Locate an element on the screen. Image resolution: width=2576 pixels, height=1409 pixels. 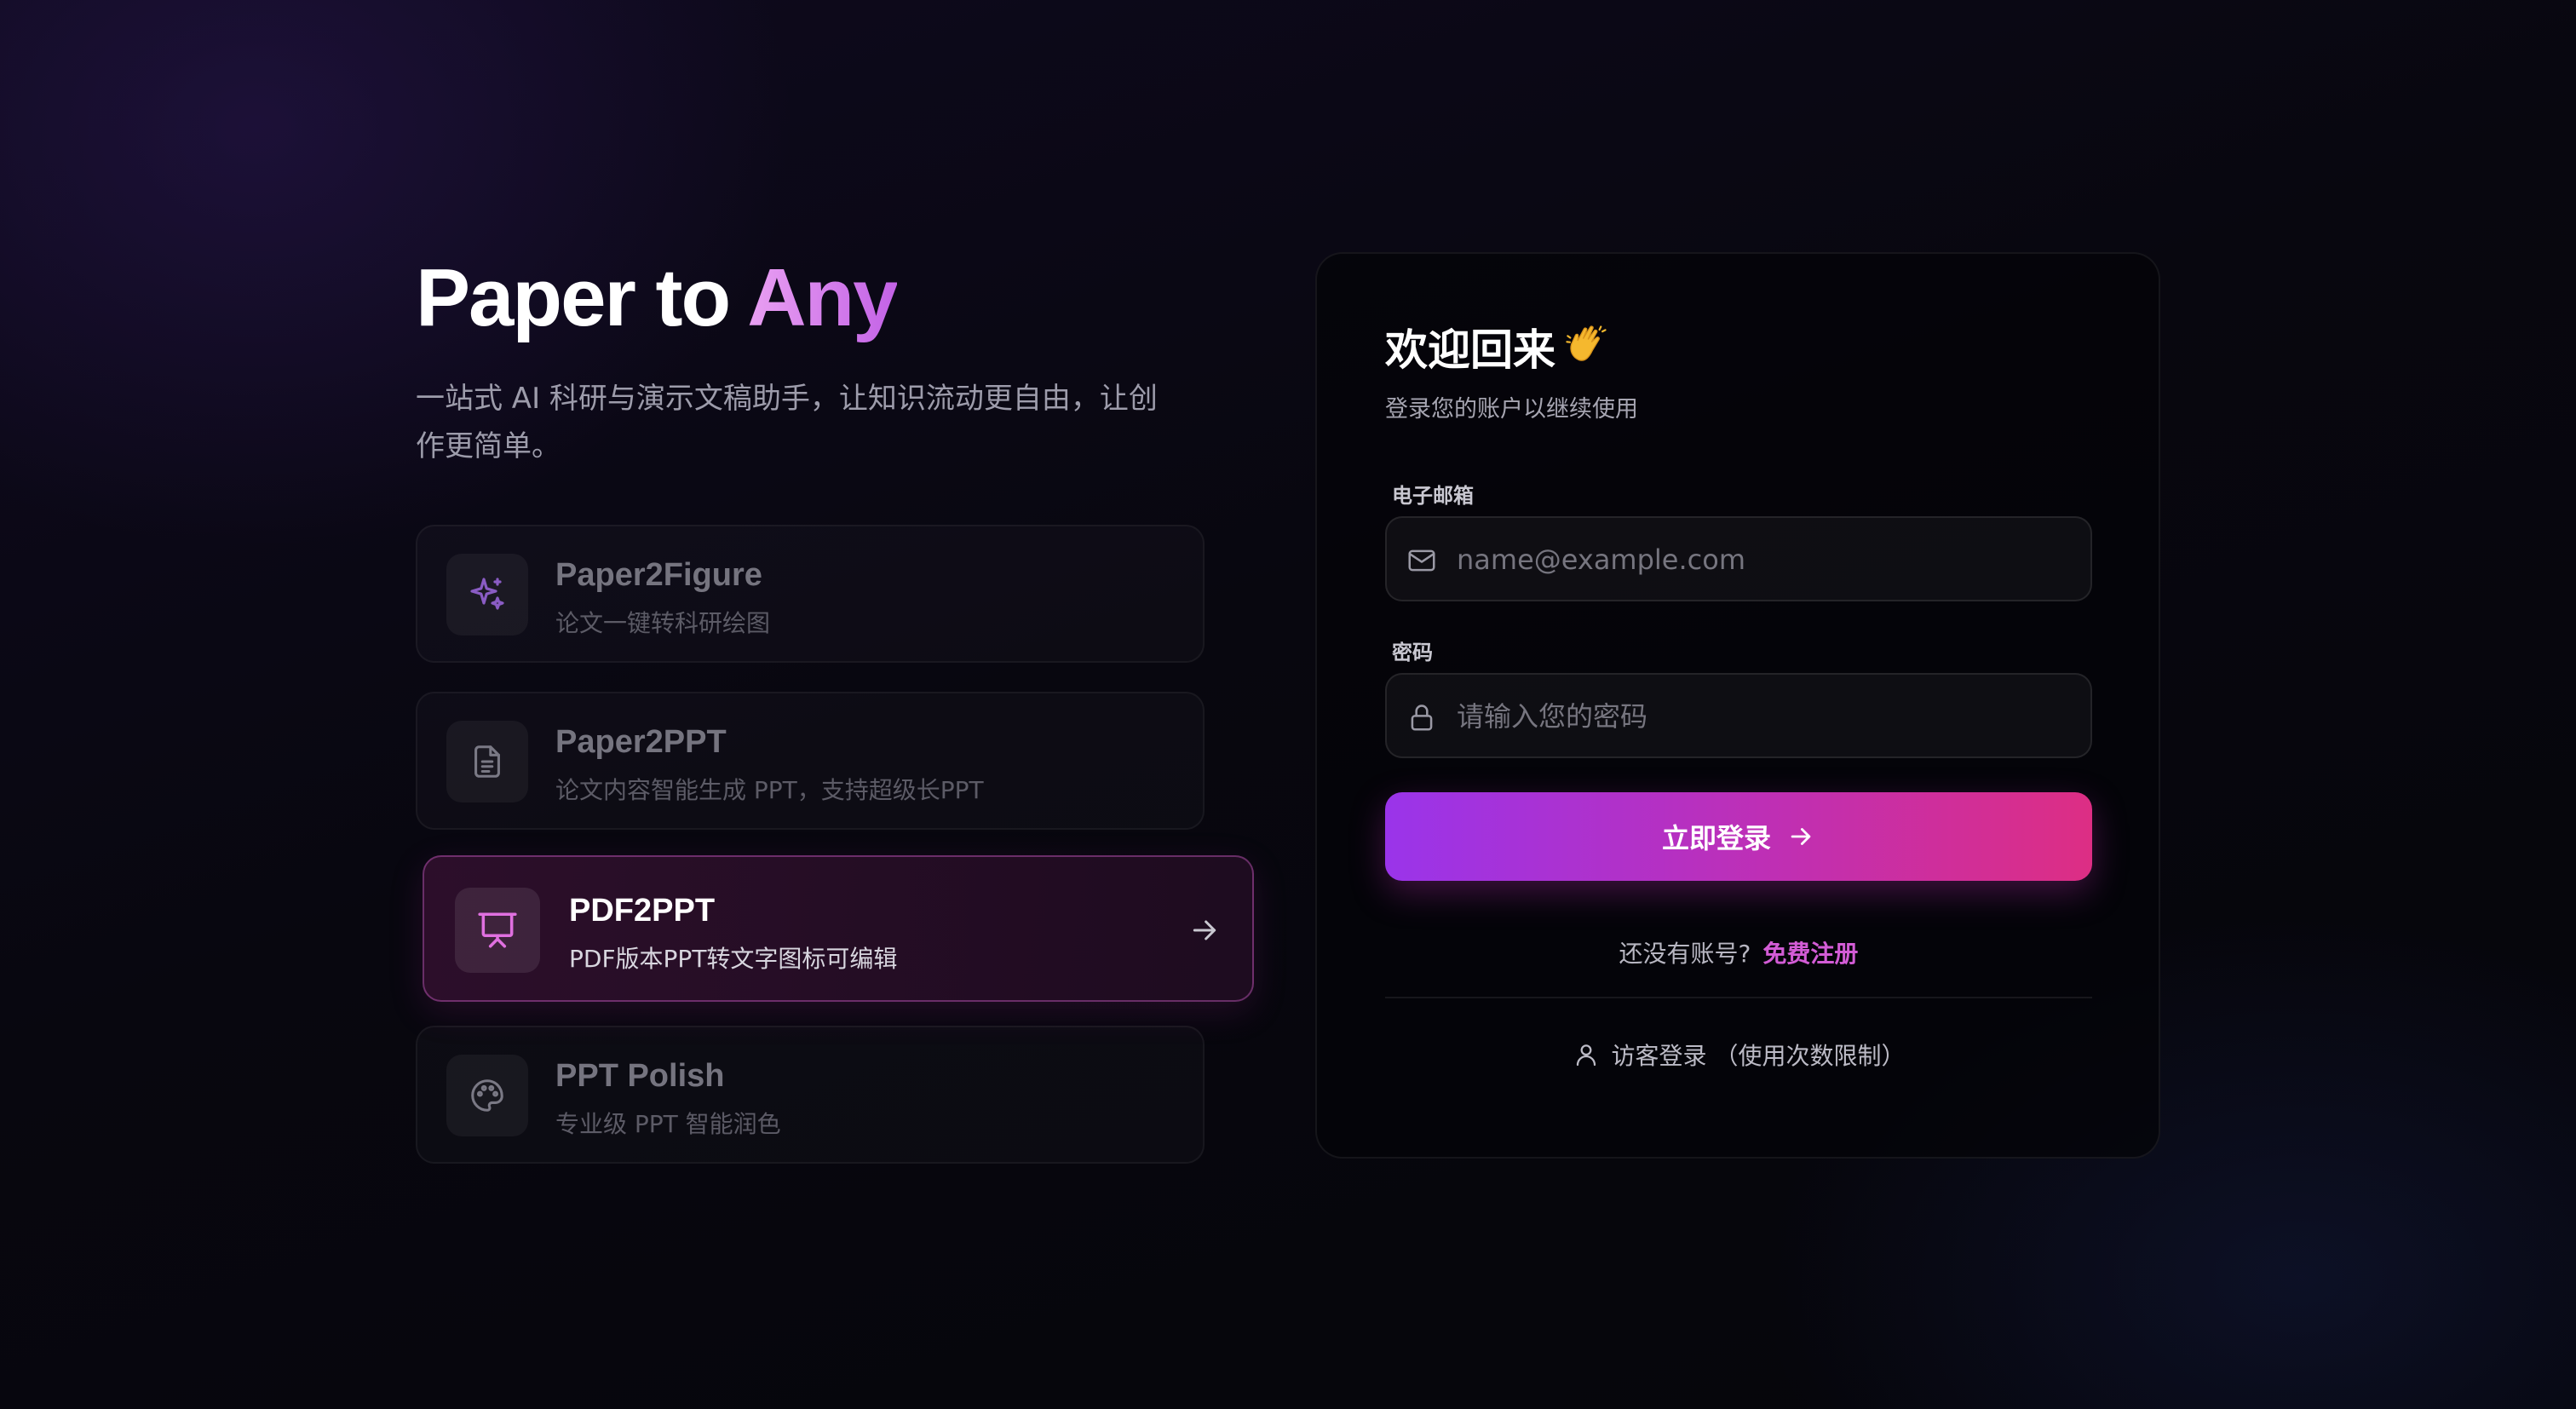
feature-card-ppt-polish: PPT Polish 专业级 PPT 智能润色 is located at coordinates (811, 1095).